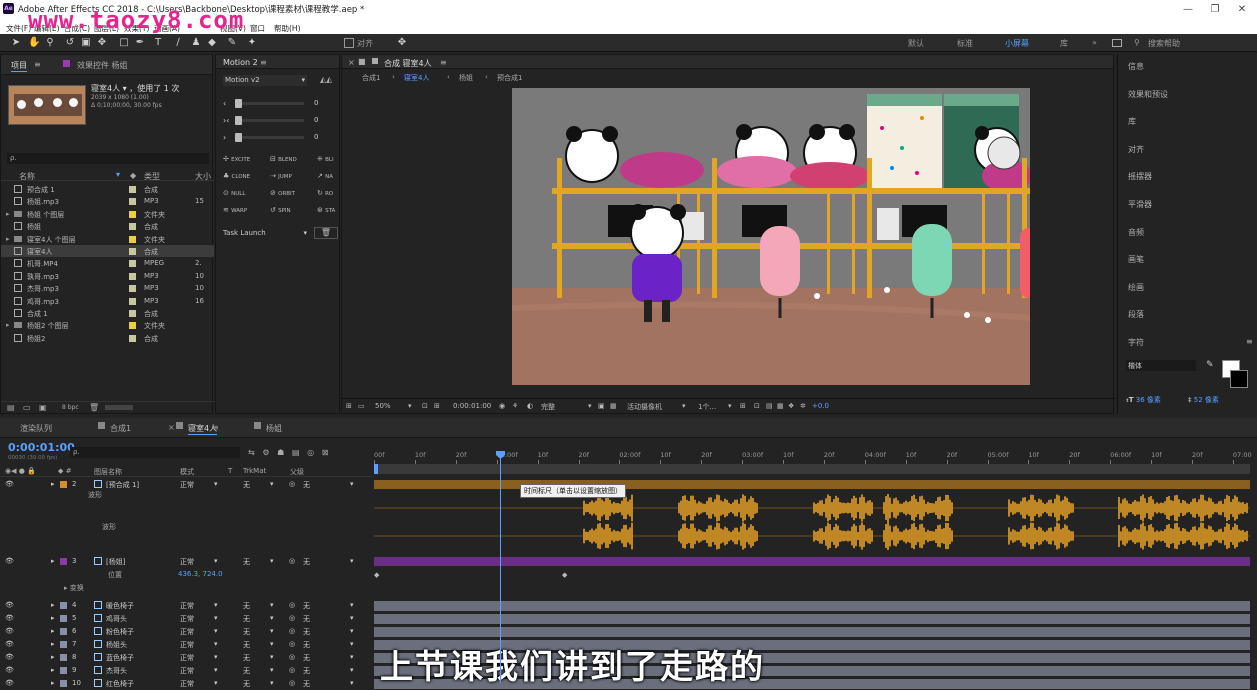 This screenshot has width=1257, height=690. I want to click on timeline-layer: 👁 ▸ 2 [预合成 1] 正常 ▾ 无 ▾ ◎ 无 ▾, so click(186, 484).